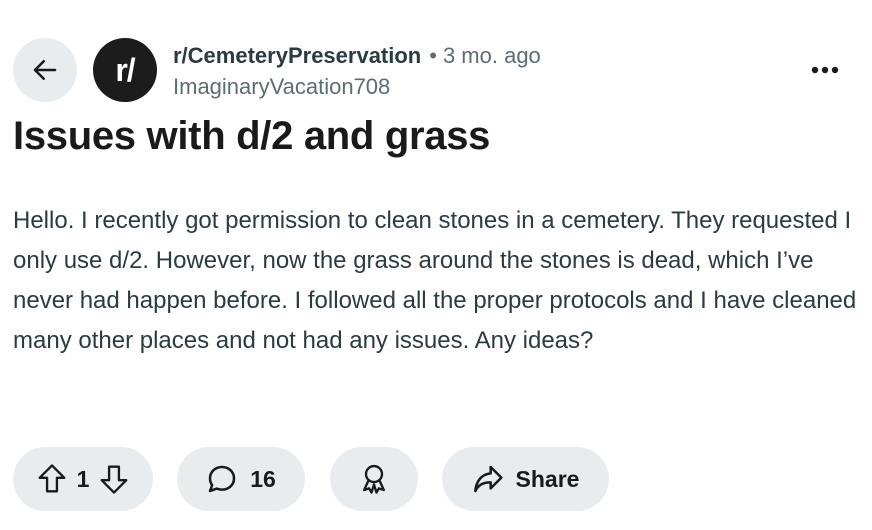 The image size is (872, 530). I want to click on post-meta: r/CemeteryPreservation • 3 mo. ago, so click(357, 56).